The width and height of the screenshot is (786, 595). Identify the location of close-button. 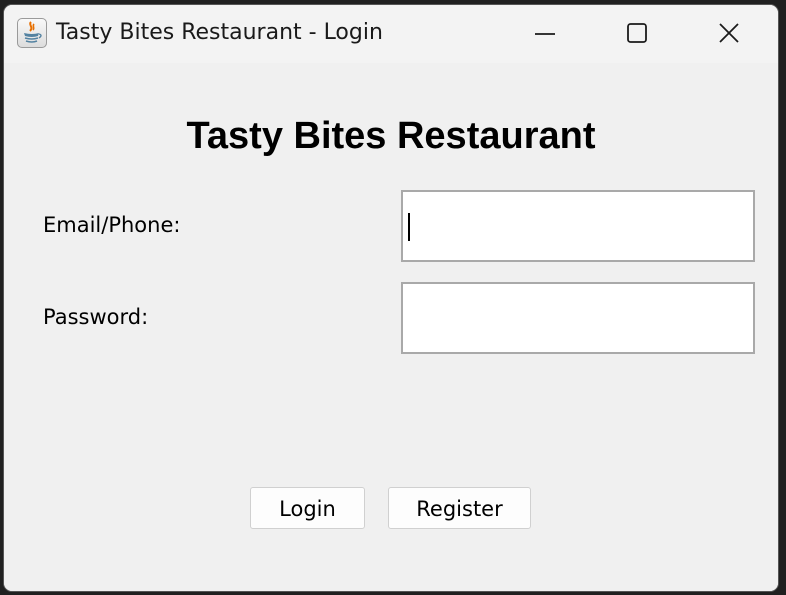
(730, 34).